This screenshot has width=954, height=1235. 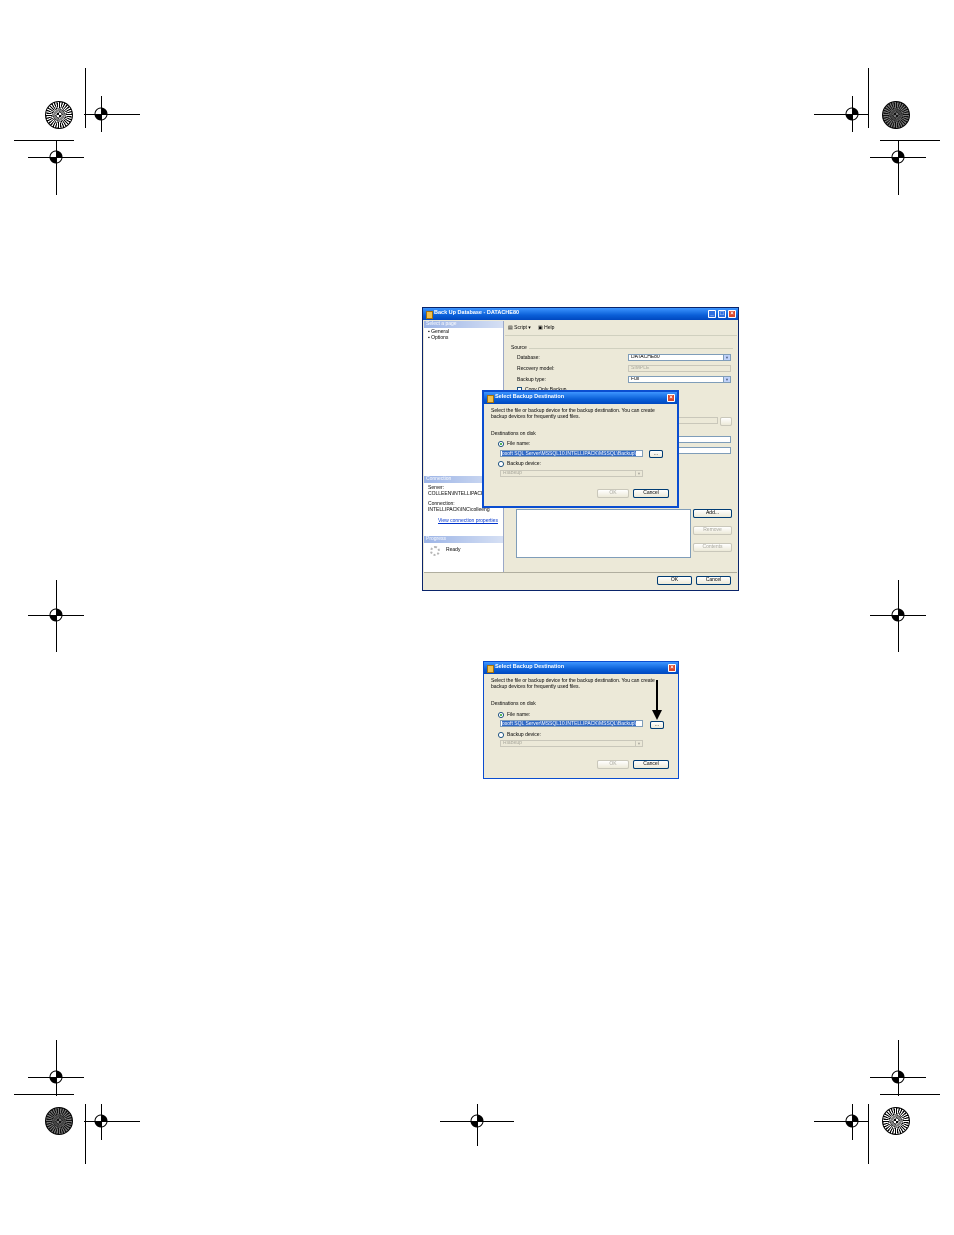 What do you see at coordinates (435, 551) in the screenshot?
I see `progress-spinner-icon` at bounding box center [435, 551].